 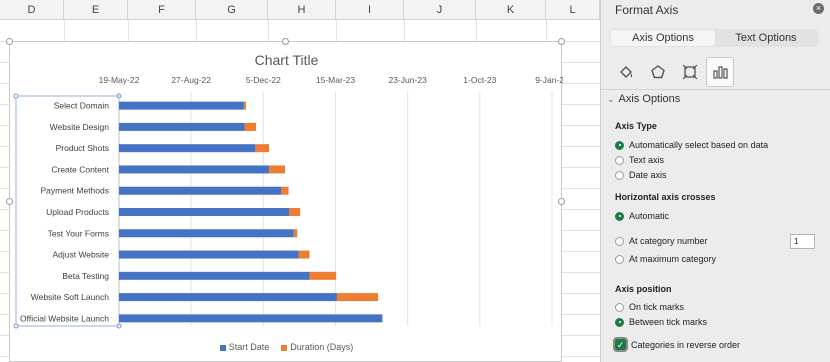 What do you see at coordinates (649, 216) in the screenshot?
I see `radio-label: Automatic` at bounding box center [649, 216].